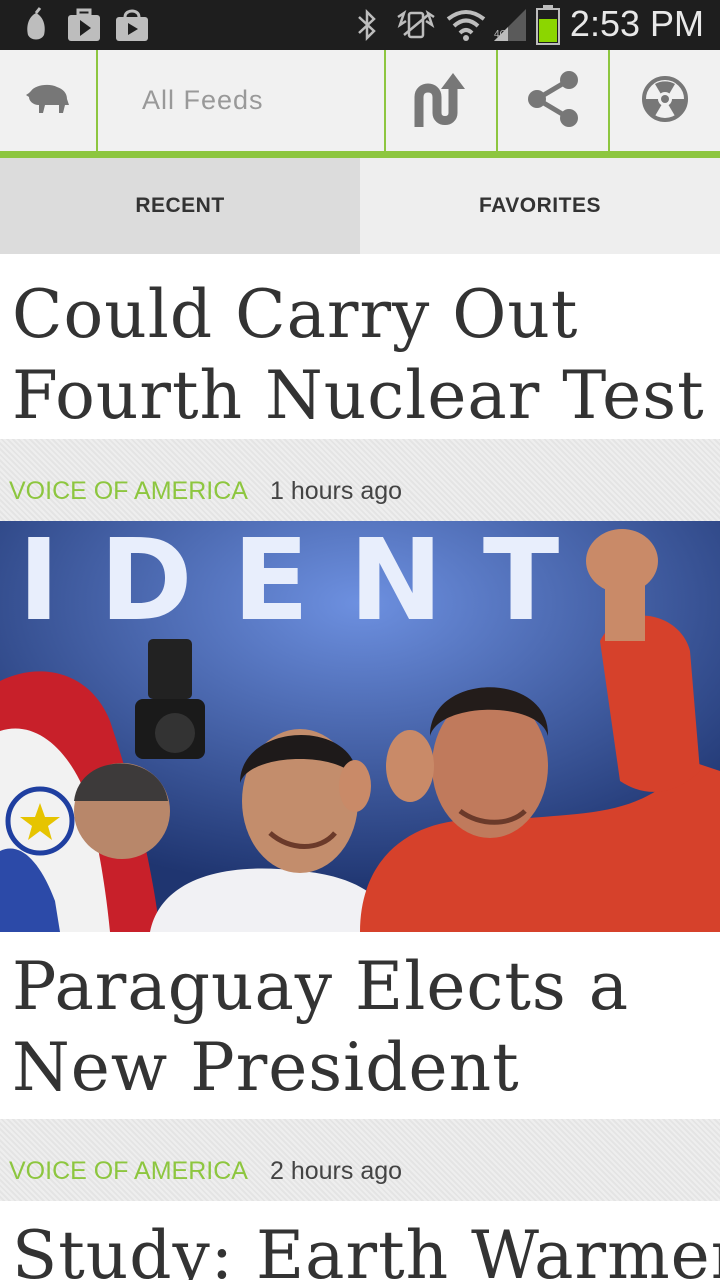  I want to click on article-meta: VOICE OF AMERICA 1 hours ago, so click(360, 480).